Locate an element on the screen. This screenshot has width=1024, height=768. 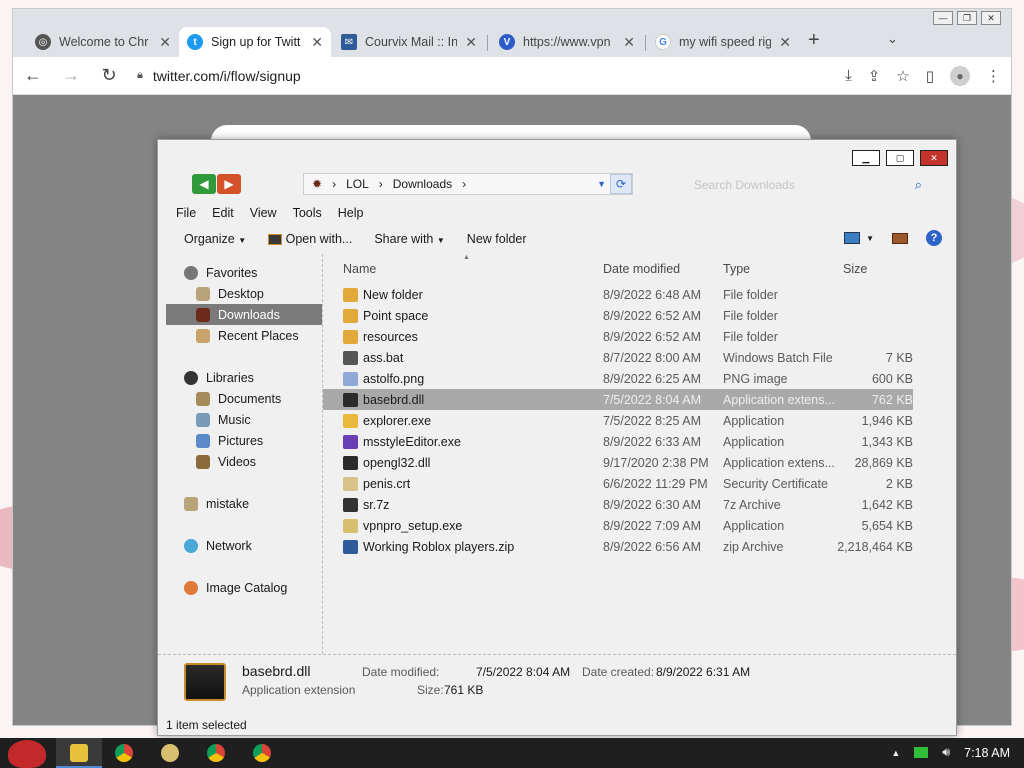
search-input: Search Downloads ⌕ is located at coordinates (808, 185).